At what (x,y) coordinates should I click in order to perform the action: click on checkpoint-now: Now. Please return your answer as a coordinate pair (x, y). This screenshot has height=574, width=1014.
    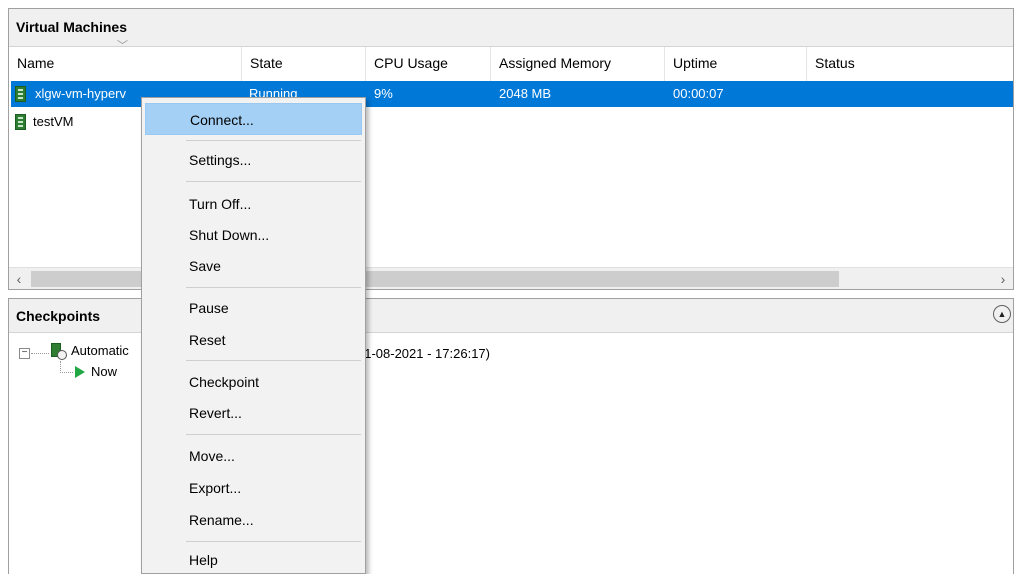
    Looking at the image, I should click on (104, 371).